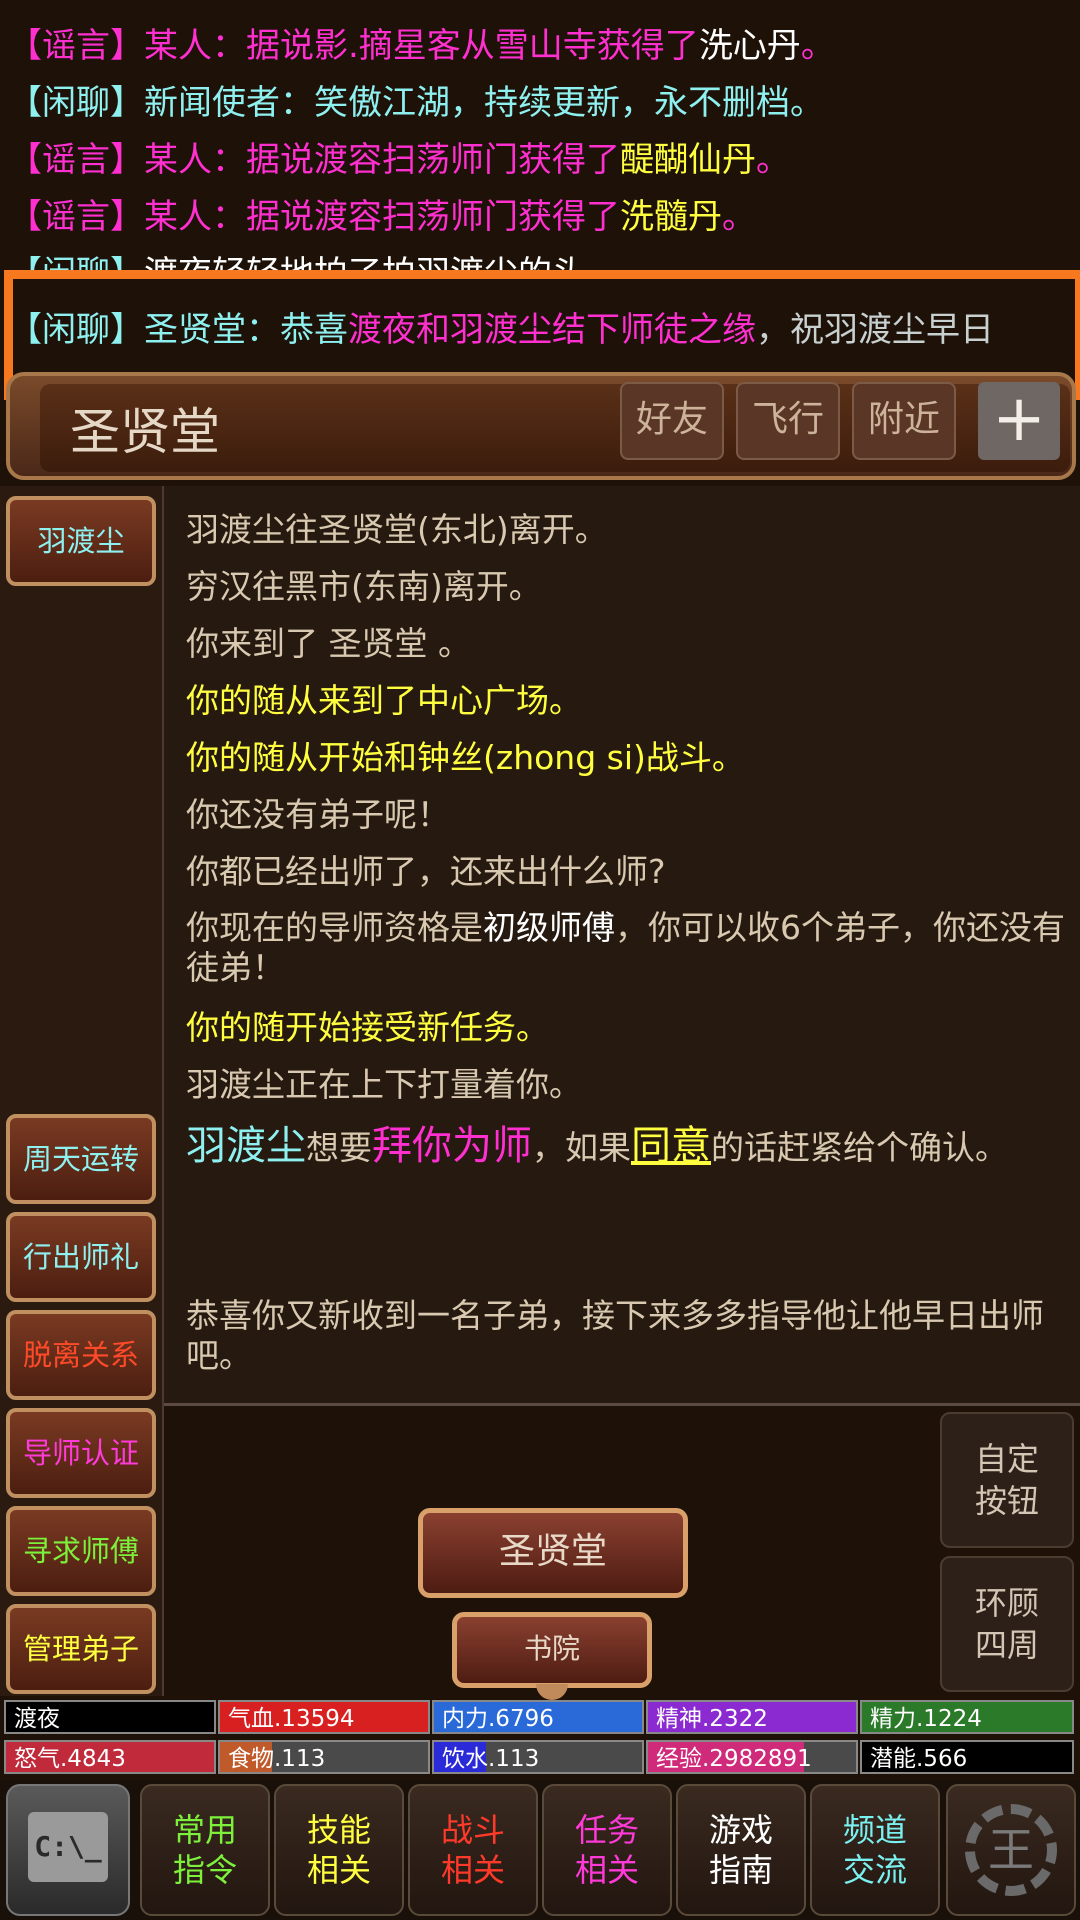 This screenshot has width=1080, height=1920. I want to click on stat-potential: 潜能.566, so click(967, 1757).